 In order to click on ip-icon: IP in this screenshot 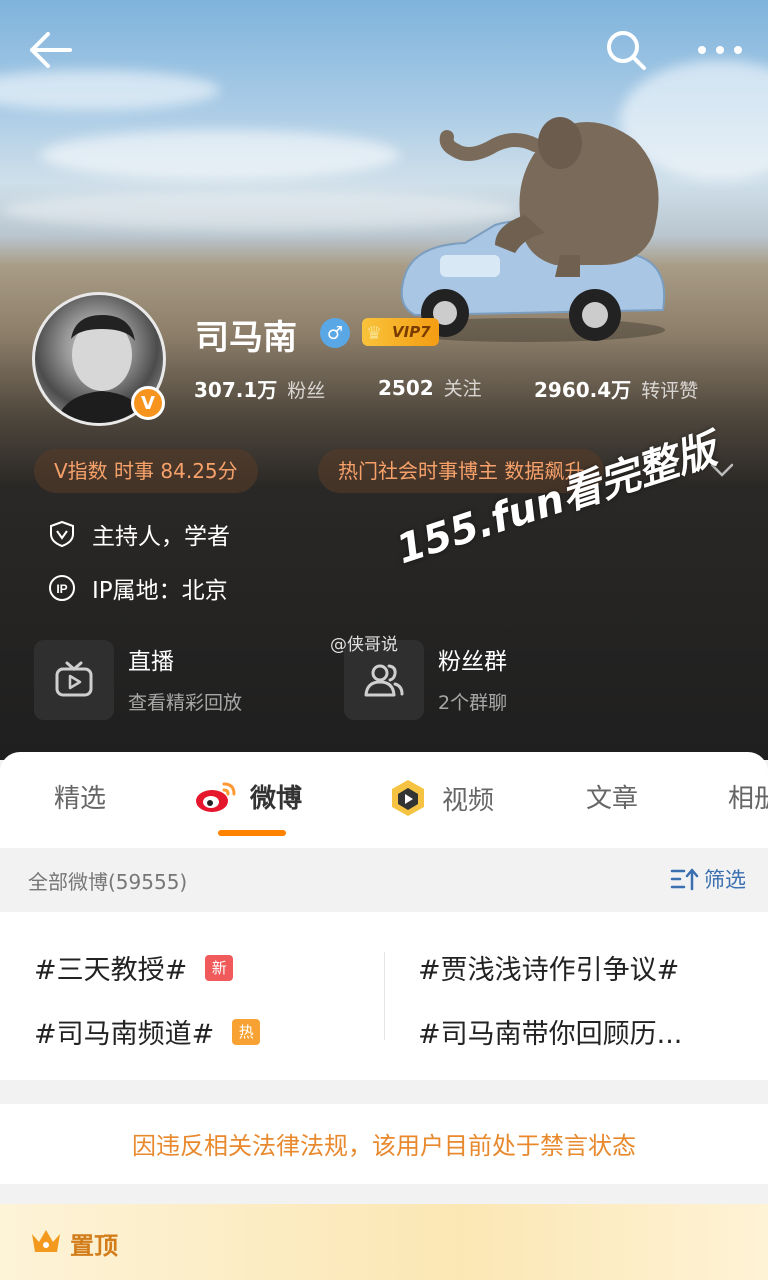, I will do `click(62, 588)`.